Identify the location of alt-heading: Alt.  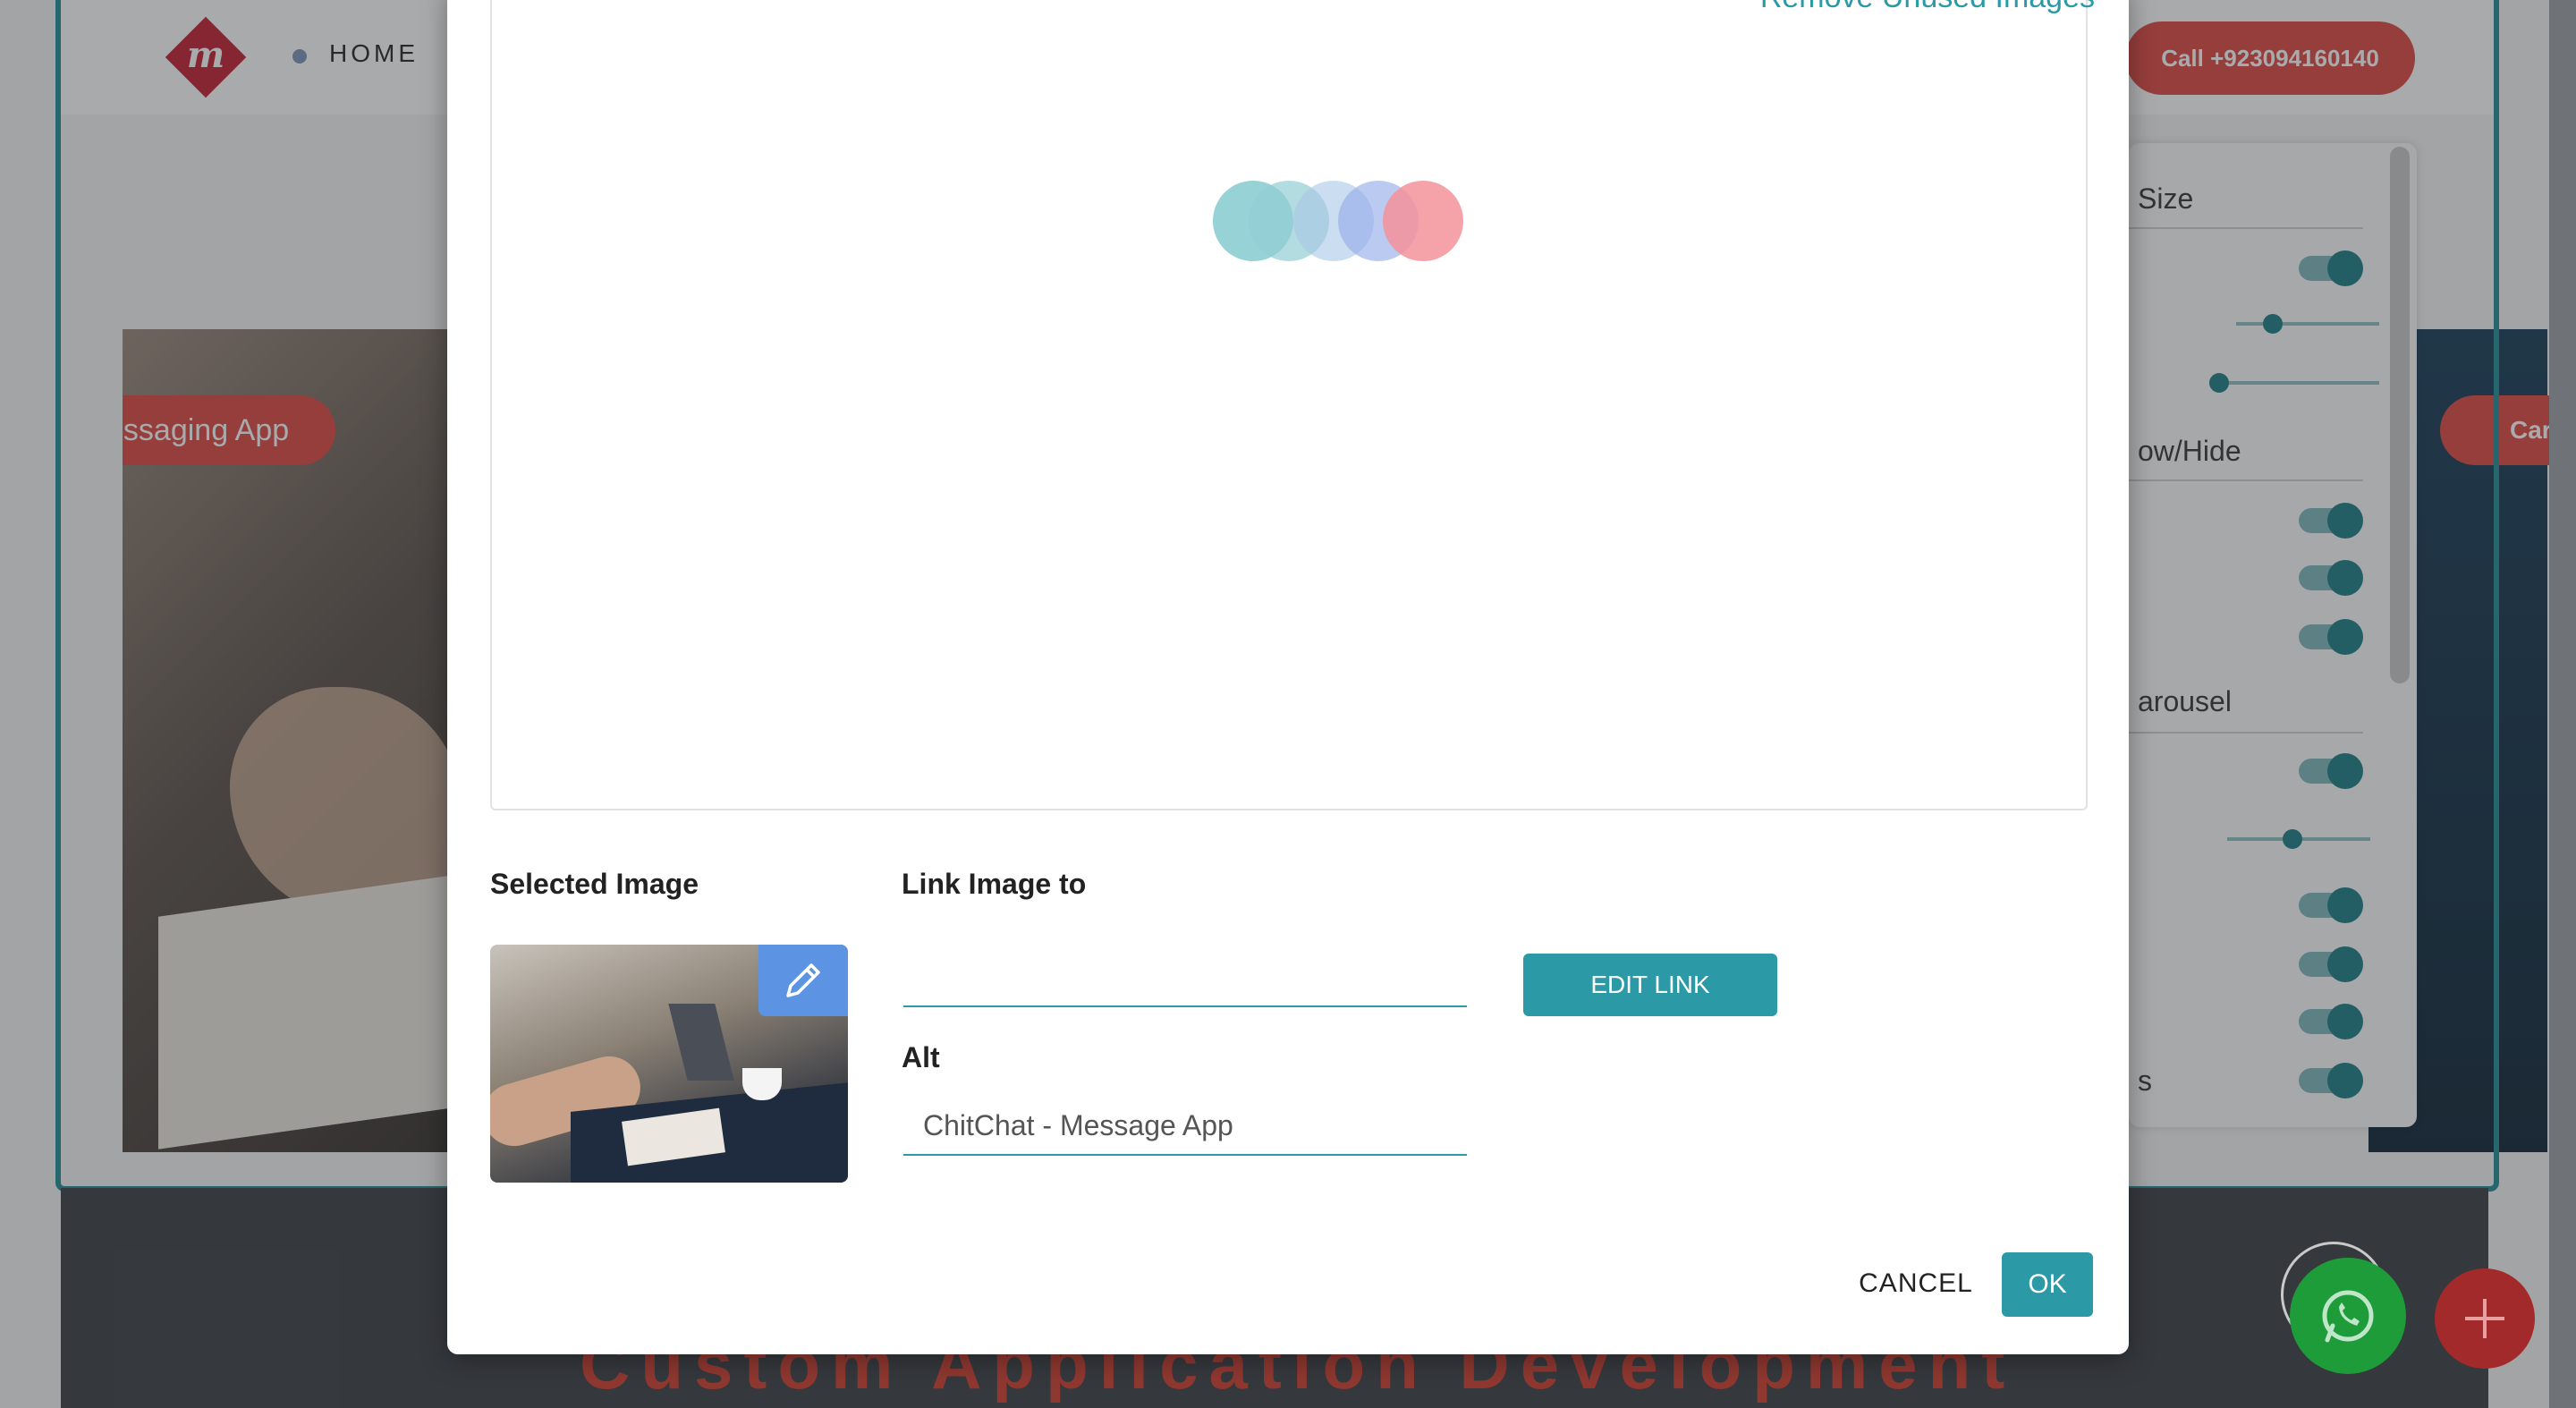
(921, 1057).